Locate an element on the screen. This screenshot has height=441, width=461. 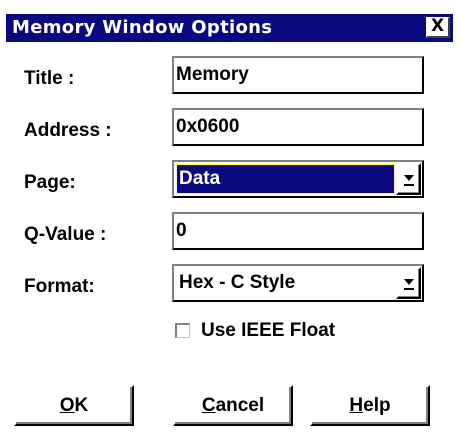
help-label-rest: elp is located at coordinates (377, 405).